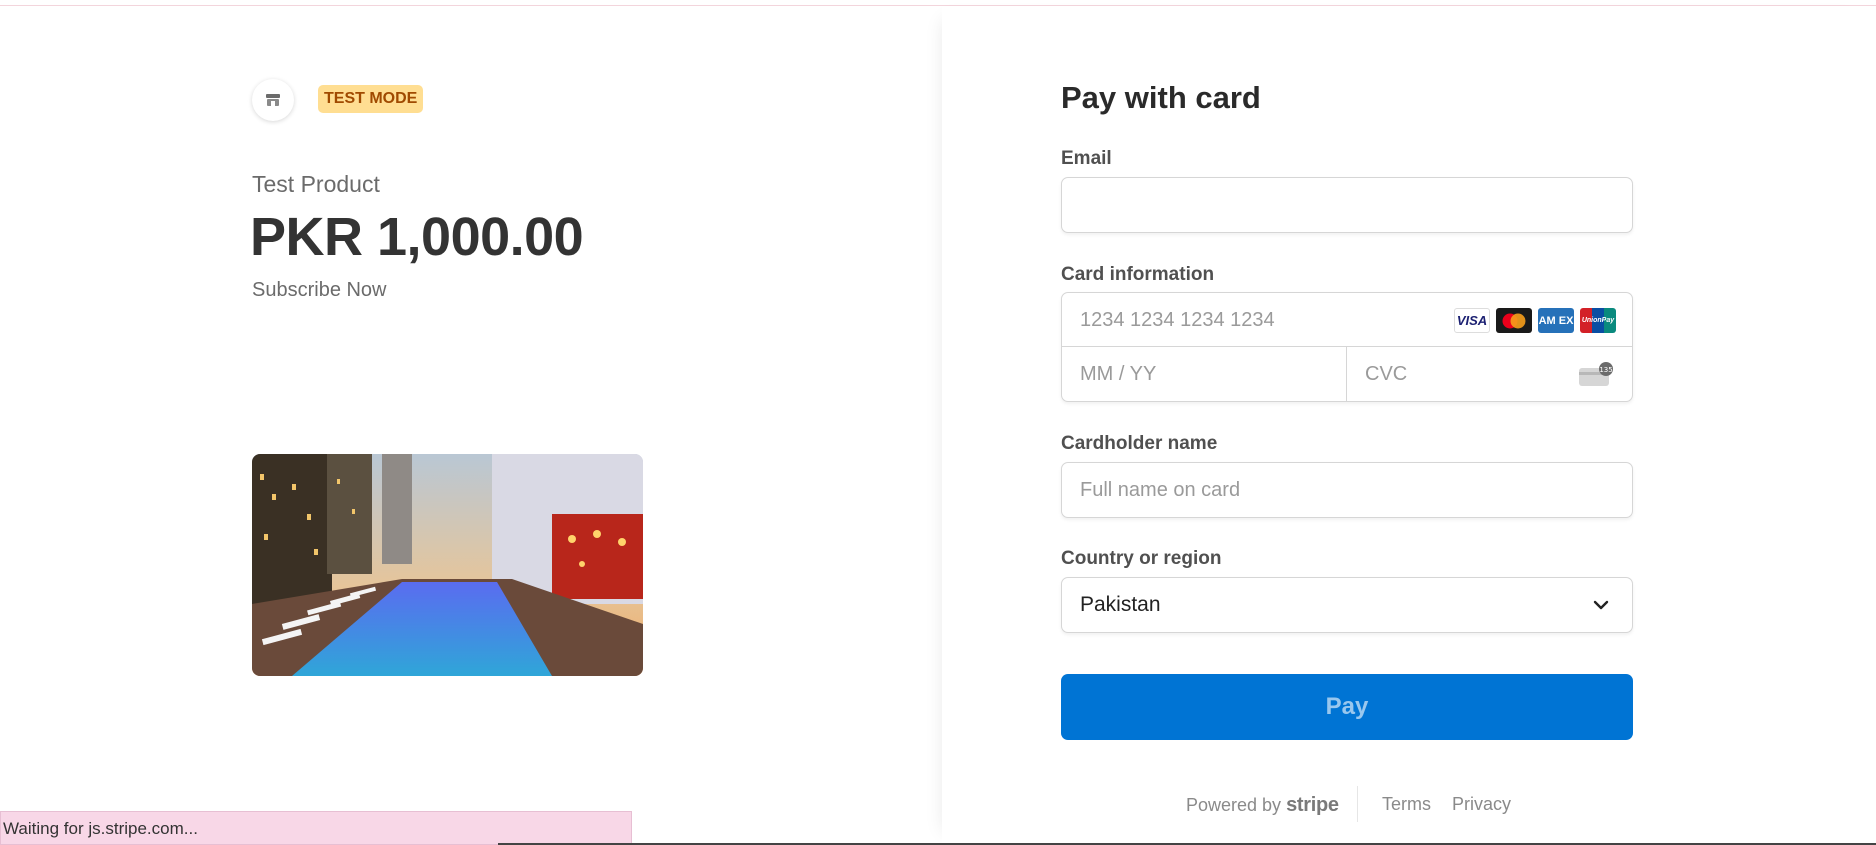 Image resolution: width=1876 pixels, height=845 pixels. I want to click on form-title: Pay with card, so click(1161, 97).